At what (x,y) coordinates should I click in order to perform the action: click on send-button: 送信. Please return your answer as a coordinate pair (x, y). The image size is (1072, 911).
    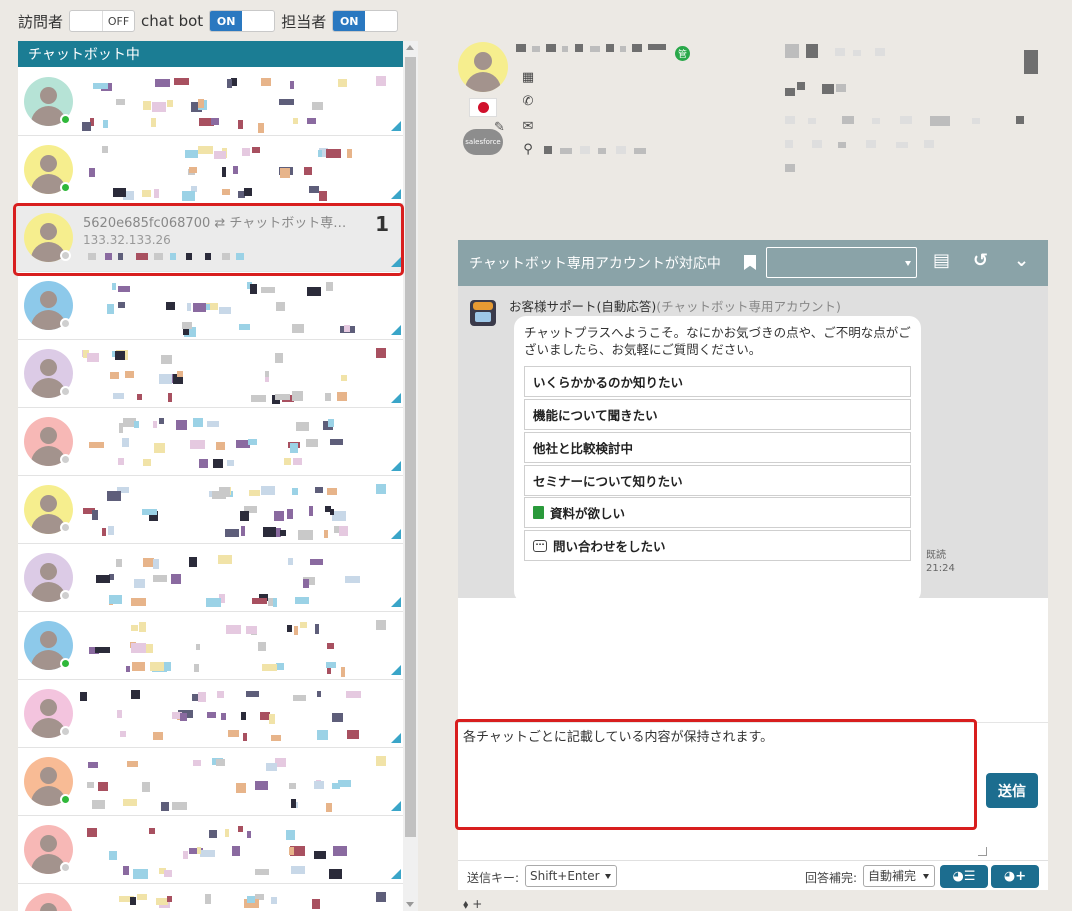
    Looking at the image, I should click on (1012, 790).